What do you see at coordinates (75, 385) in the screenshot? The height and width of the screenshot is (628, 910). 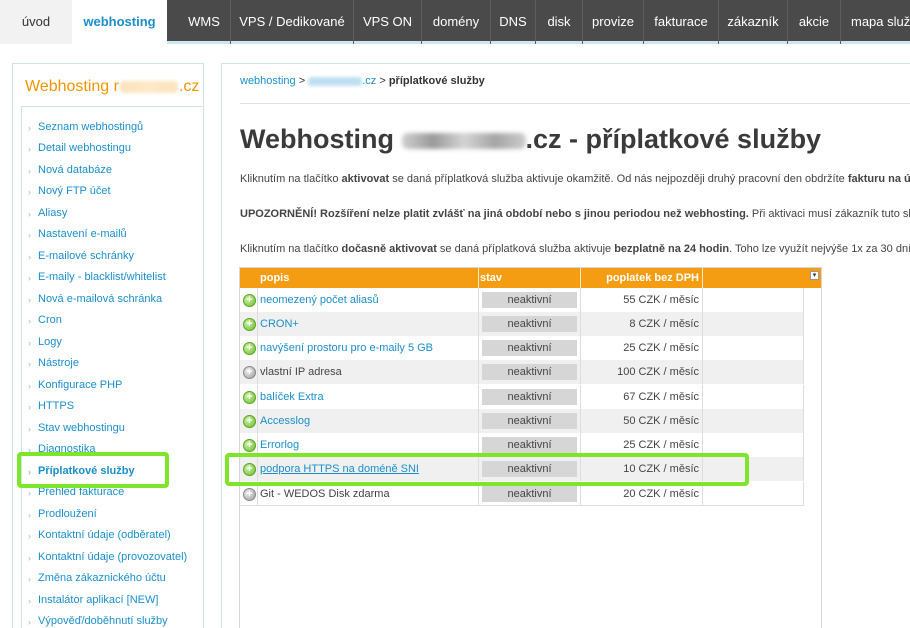 I see `sidebar-item-konfigurace-php: › Konfigurace PHP` at bounding box center [75, 385].